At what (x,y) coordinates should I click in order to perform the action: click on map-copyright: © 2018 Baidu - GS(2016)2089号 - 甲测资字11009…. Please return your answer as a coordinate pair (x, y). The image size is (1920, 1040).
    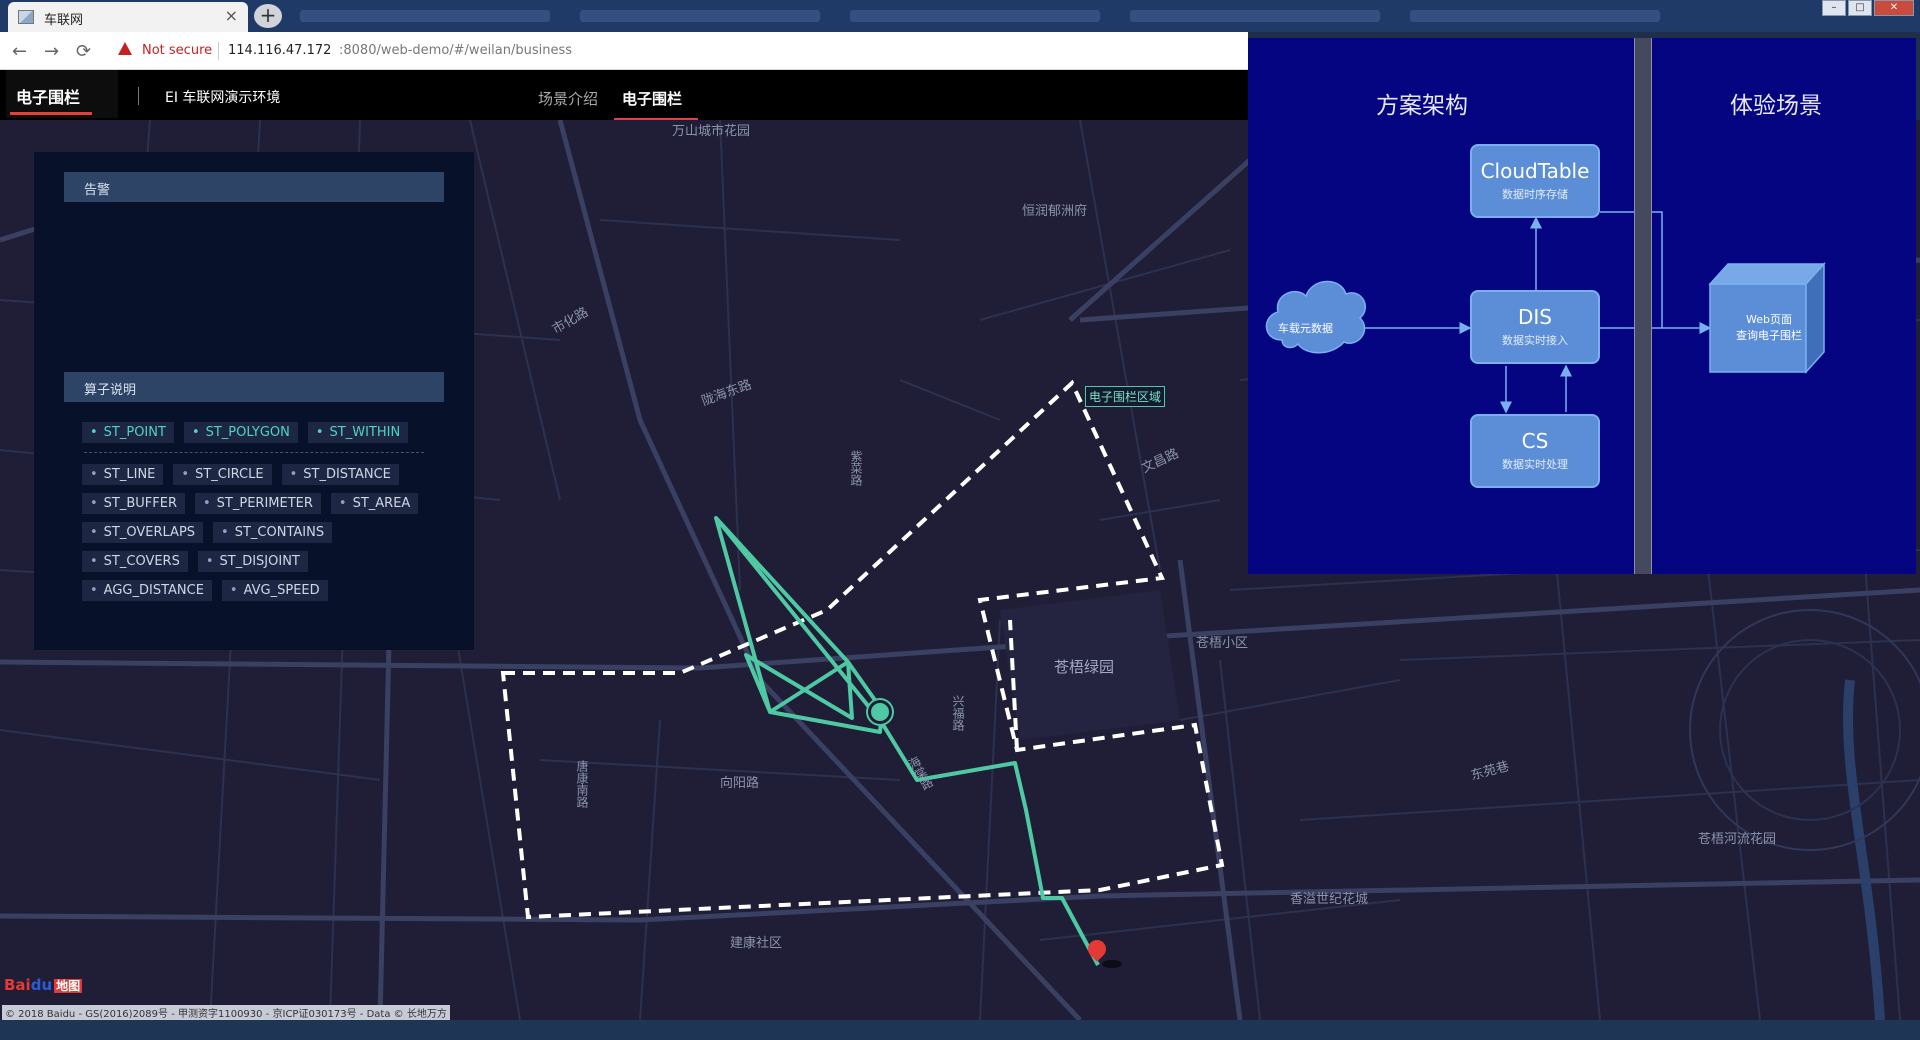
    Looking at the image, I should click on (226, 1012).